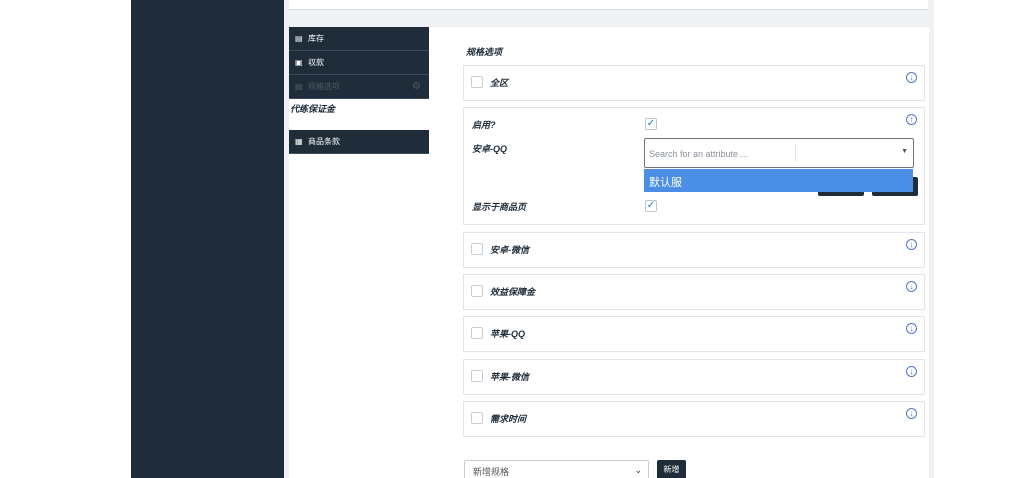 Image resolution: width=1024 pixels, height=478 pixels. What do you see at coordinates (694, 419) in the screenshot?
I see `option-row: 需求时间 ↓` at bounding box center [694, 419].